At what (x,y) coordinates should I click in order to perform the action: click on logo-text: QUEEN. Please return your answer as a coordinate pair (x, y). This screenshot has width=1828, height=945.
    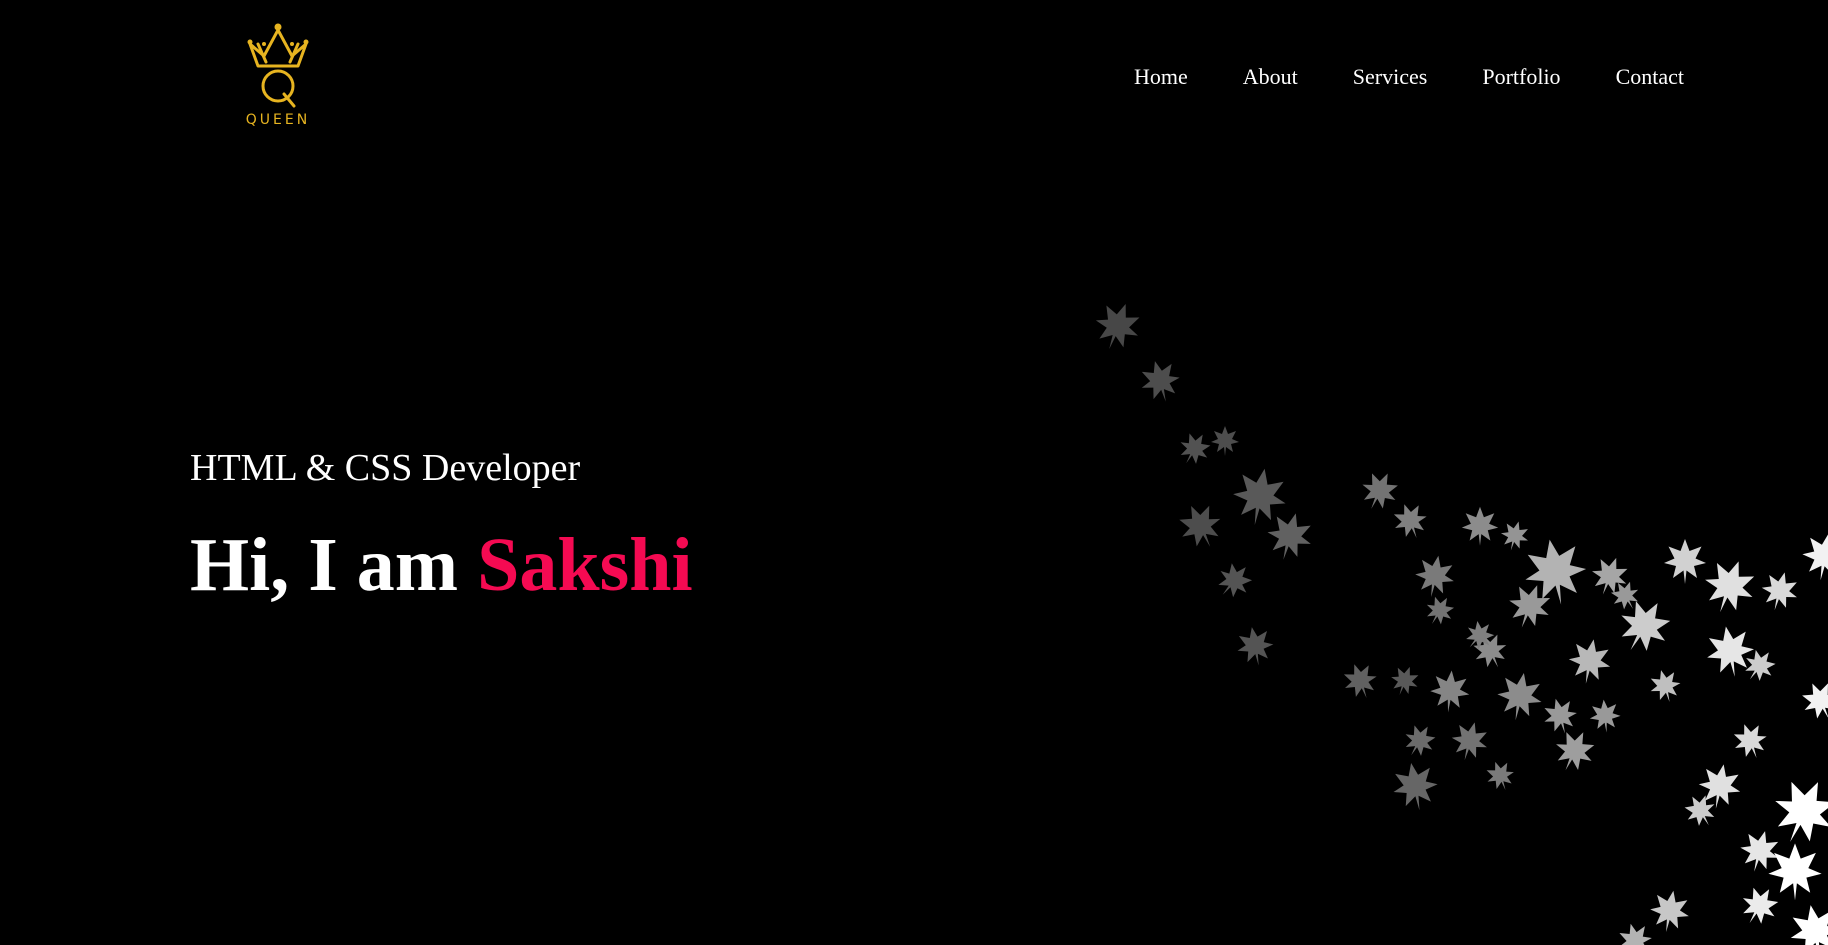
    Looking at the image, I should click on (278, 120).